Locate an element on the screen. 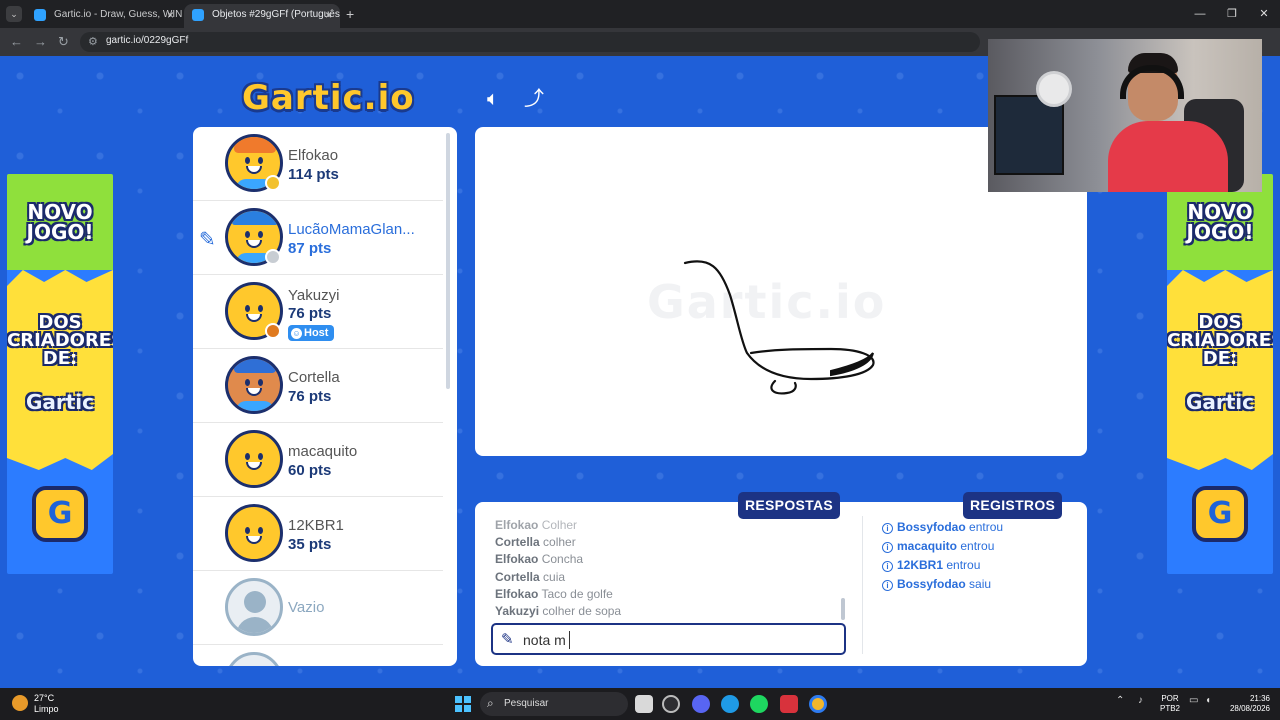 Image resolution: width=1280 pixels, height=720 pixels. empty-avatar is located at coordinates (254, 607).